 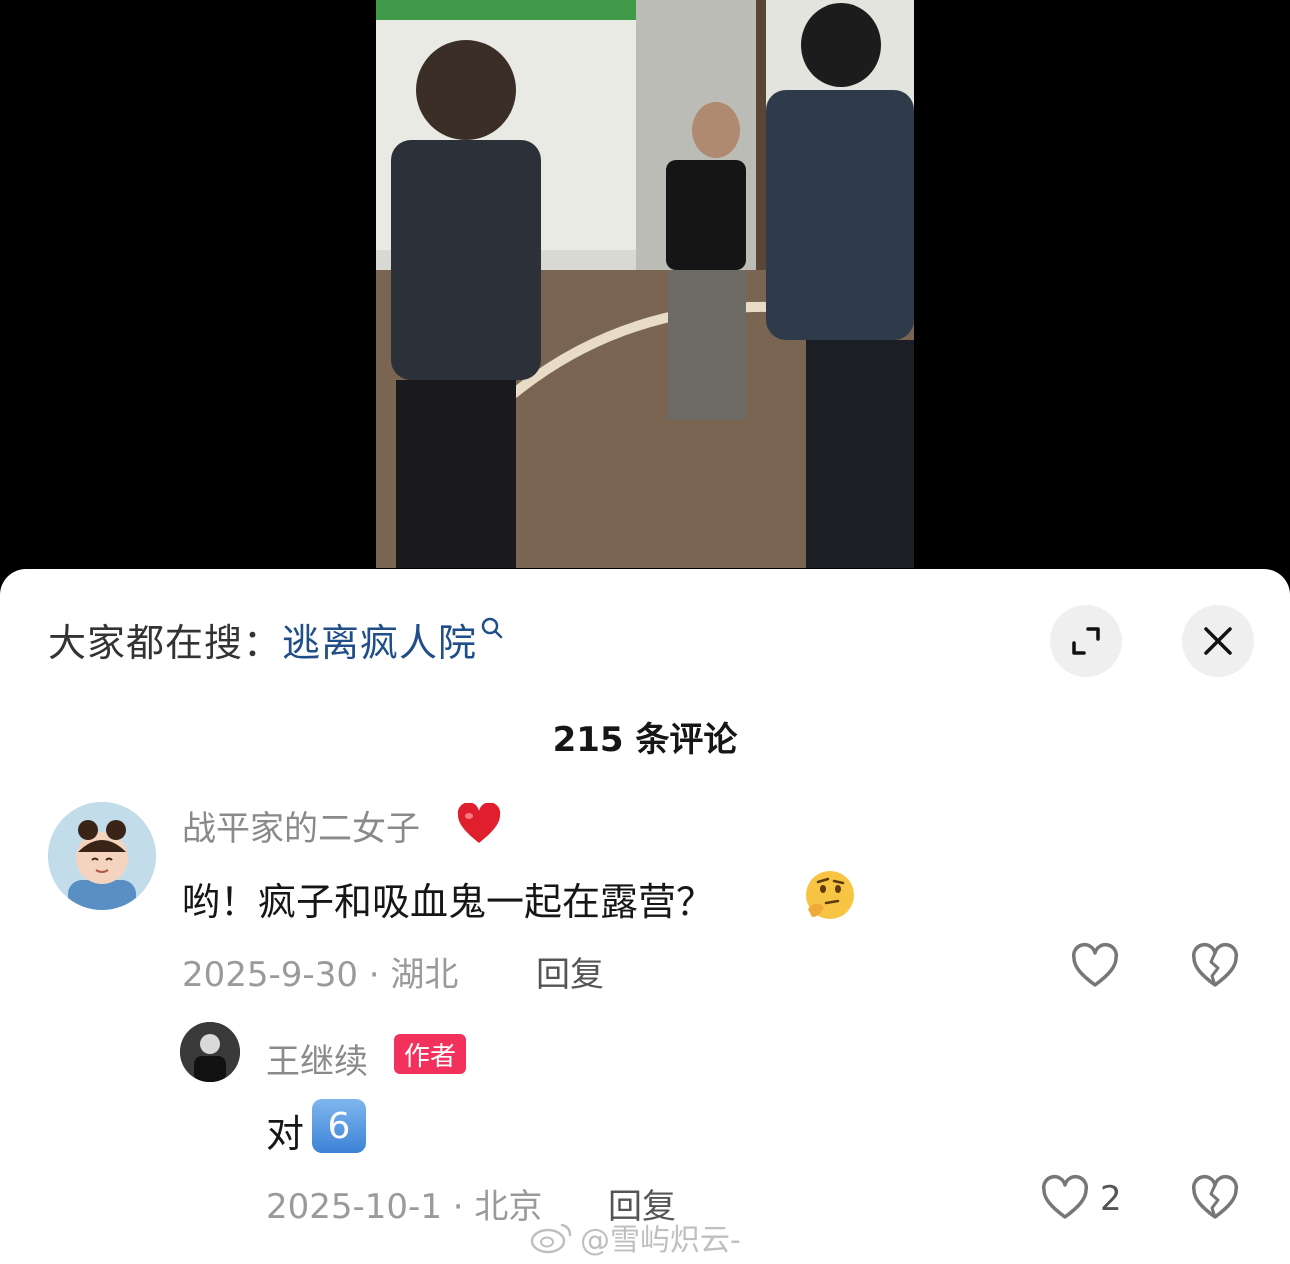 I want to click on close-button, so click(x=1218, y=641).